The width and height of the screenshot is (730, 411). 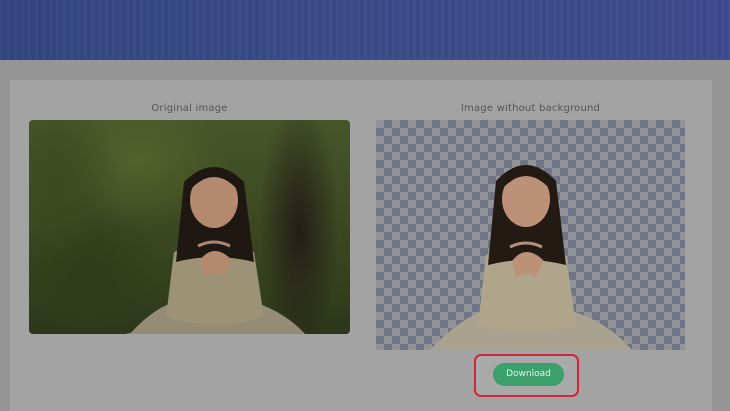 What do you see at coordinates (530, 108) in the screenshot?
I see `image-without-background-label: Image without background` at bounding box center [530, 108].